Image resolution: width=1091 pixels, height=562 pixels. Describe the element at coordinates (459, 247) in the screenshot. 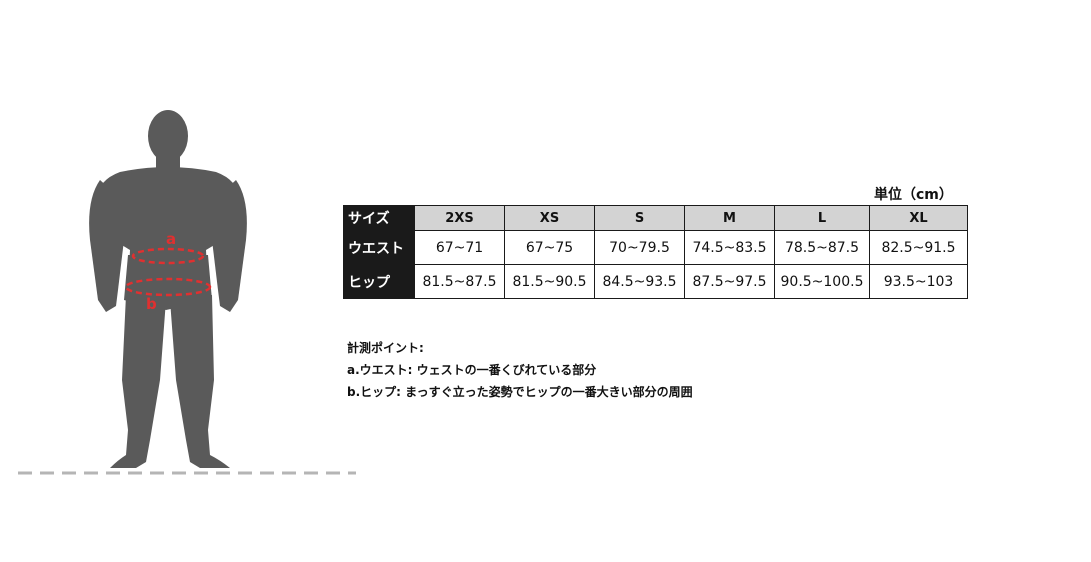

I see `waist-cell: 67~71` at that location.